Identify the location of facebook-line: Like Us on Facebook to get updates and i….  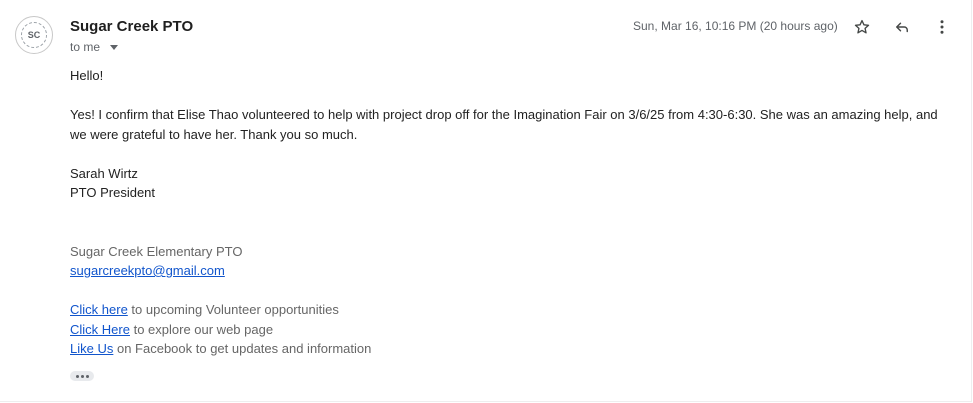
(510, 349).